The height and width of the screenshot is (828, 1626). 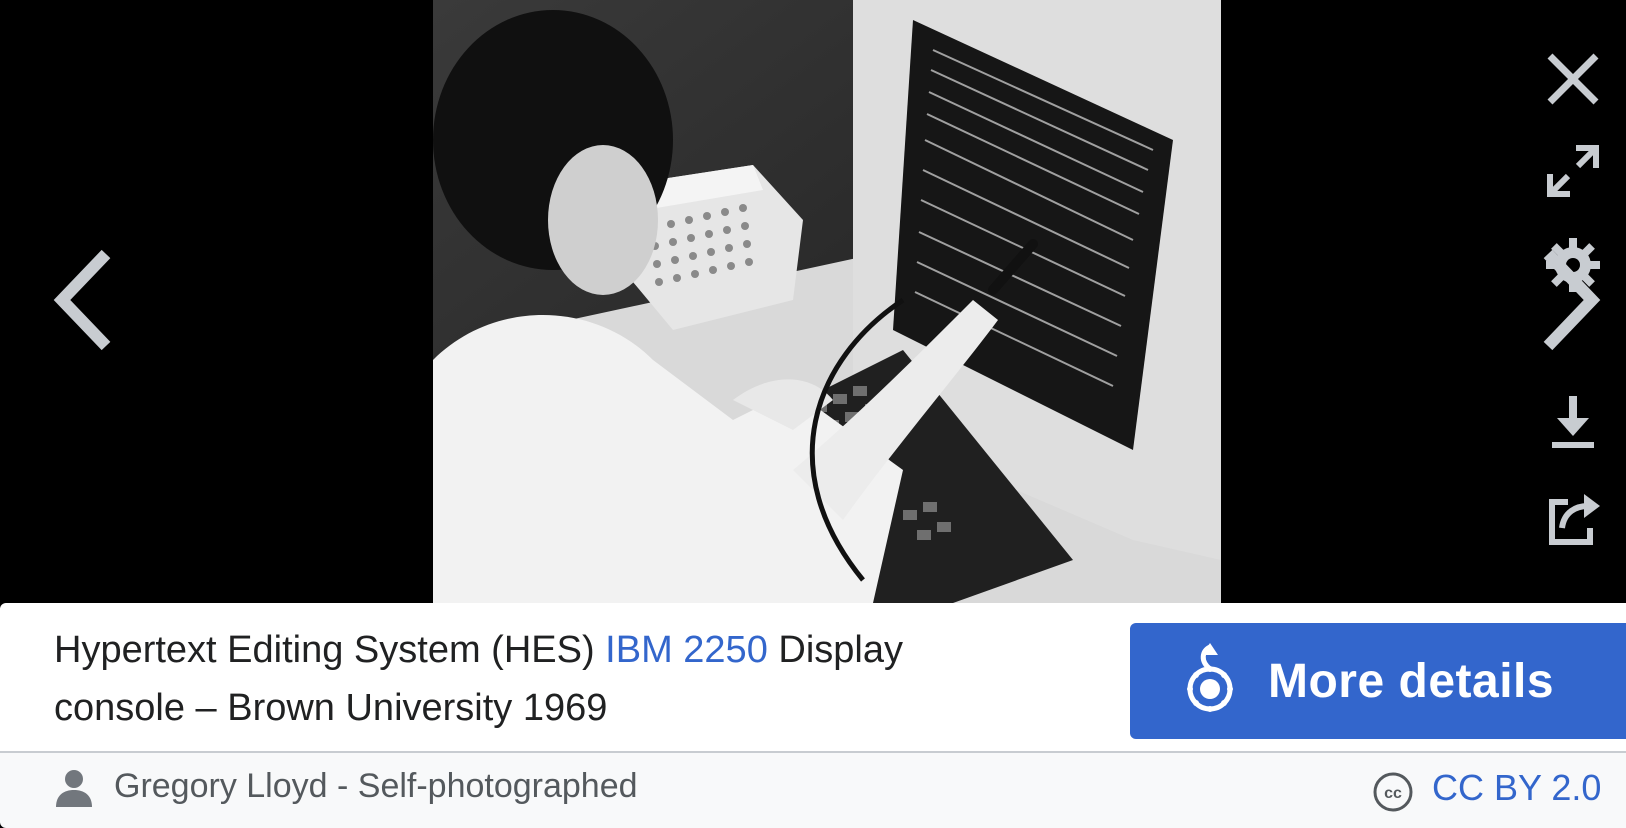 What do you see at coordinates (1574, 519) in the screenshot?
I see `share-icon` at bounding box center [1574, 519].